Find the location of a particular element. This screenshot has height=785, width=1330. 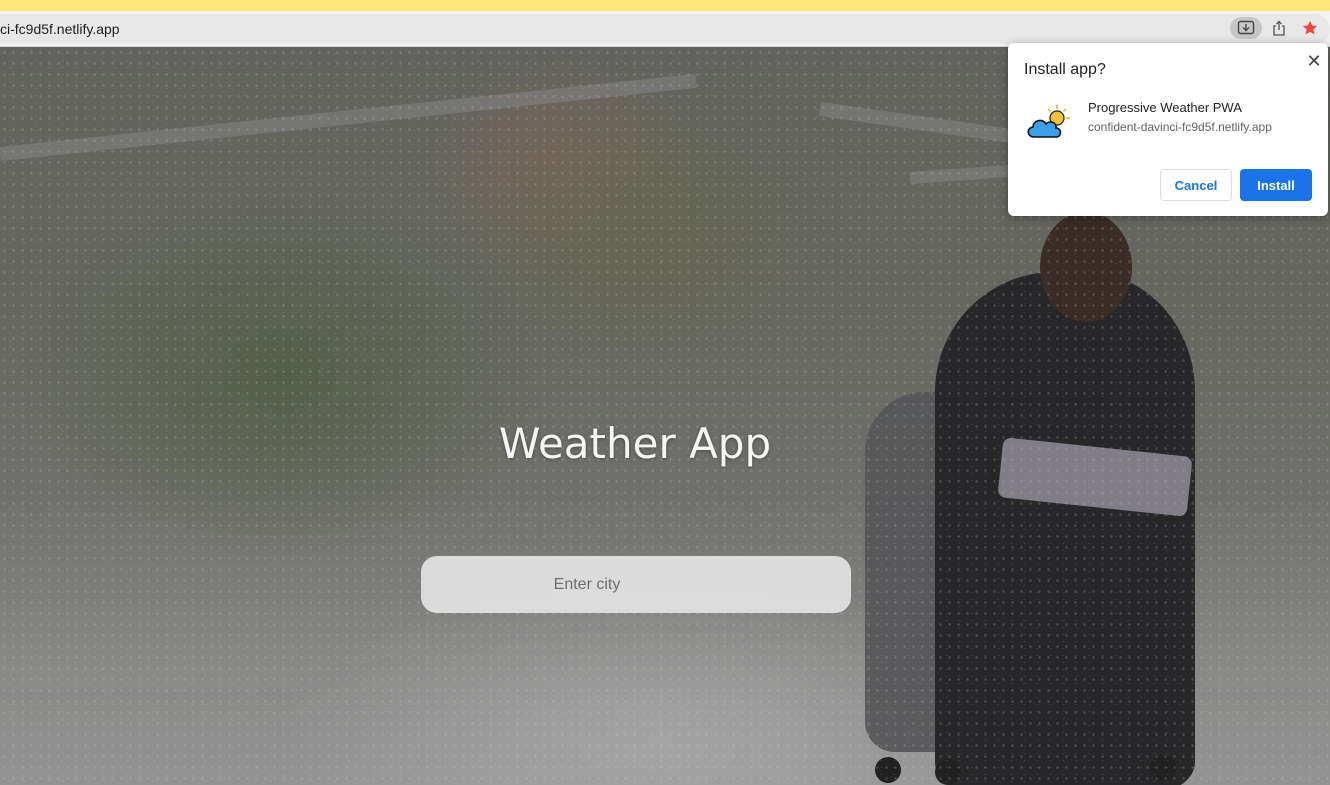

share-icon is located at coordinates (1279, 28).